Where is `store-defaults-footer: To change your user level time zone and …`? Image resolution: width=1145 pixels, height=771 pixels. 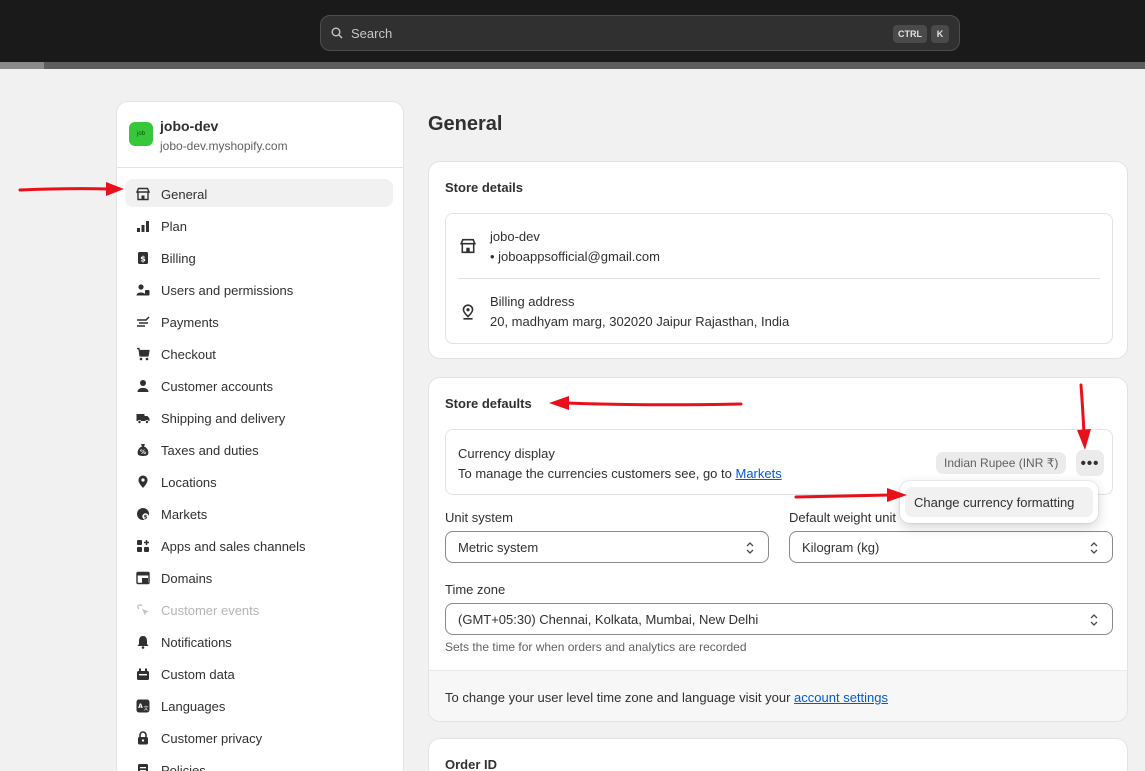
store-defaults-footer: To change your user level time zone and … is located at coordinates (778, 695).